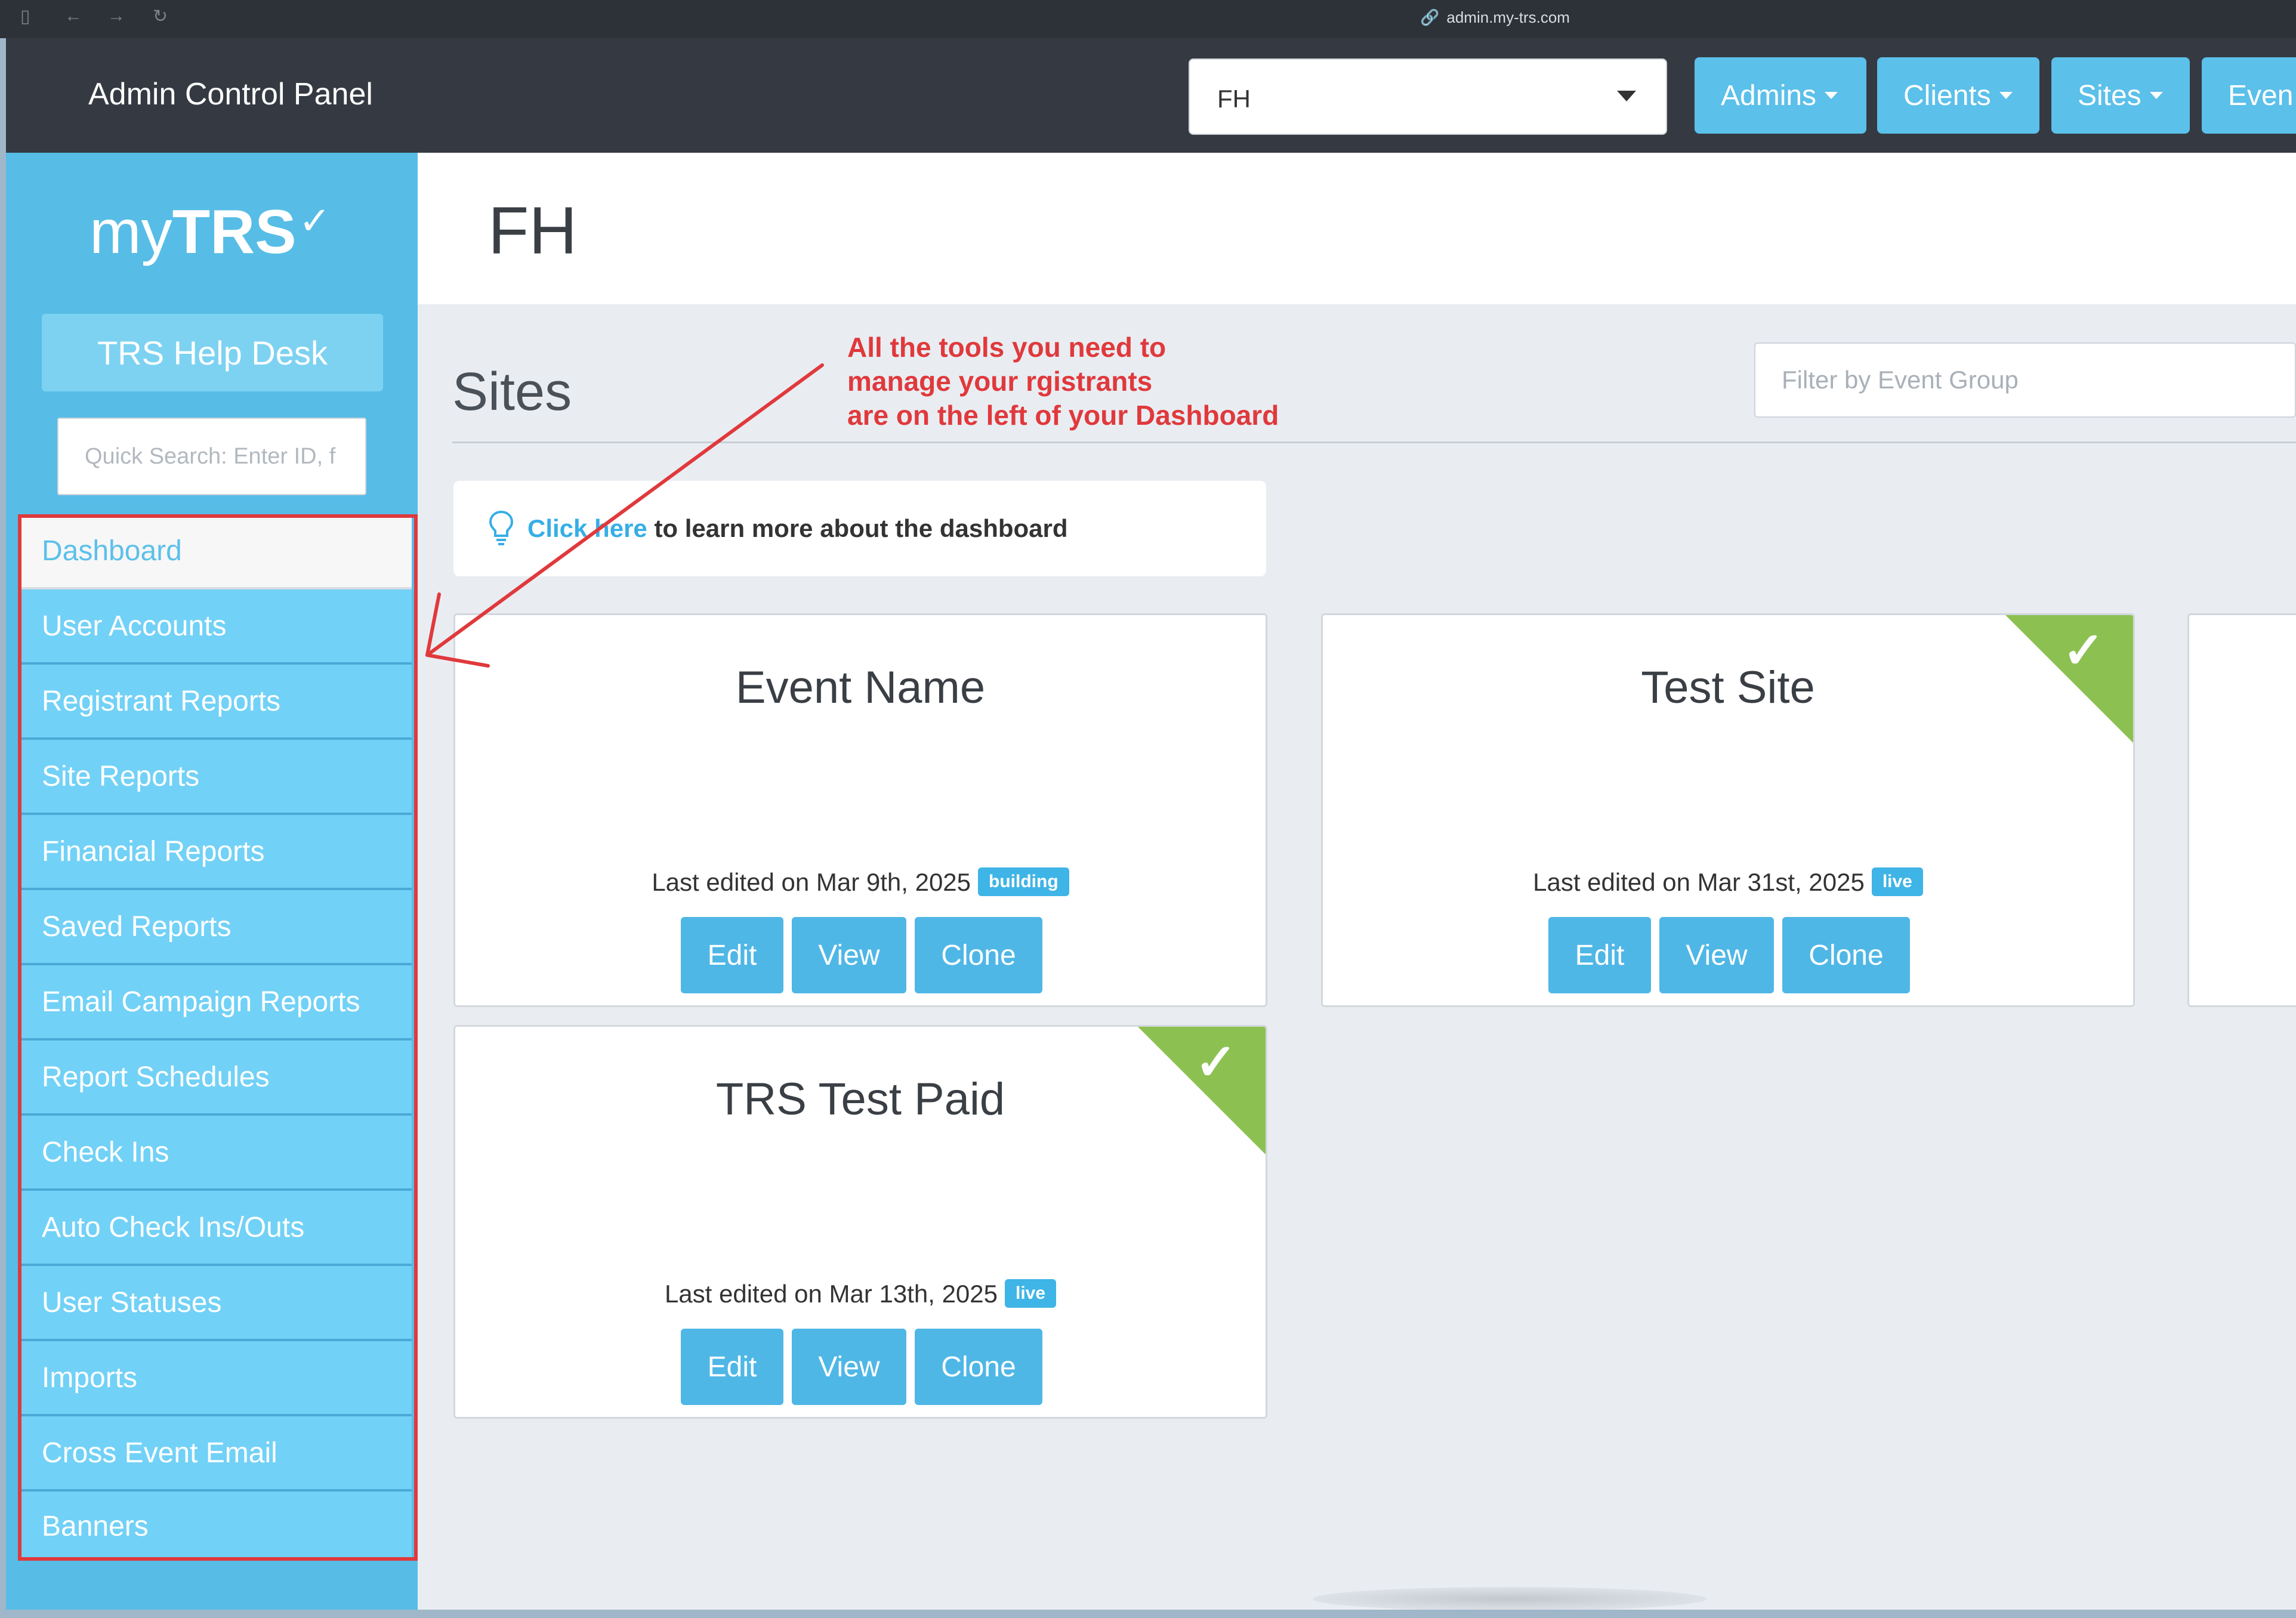  Describe the element at coordinates (587, 528) in the screenshot. I see `learn-more-link: Click here` at that location.